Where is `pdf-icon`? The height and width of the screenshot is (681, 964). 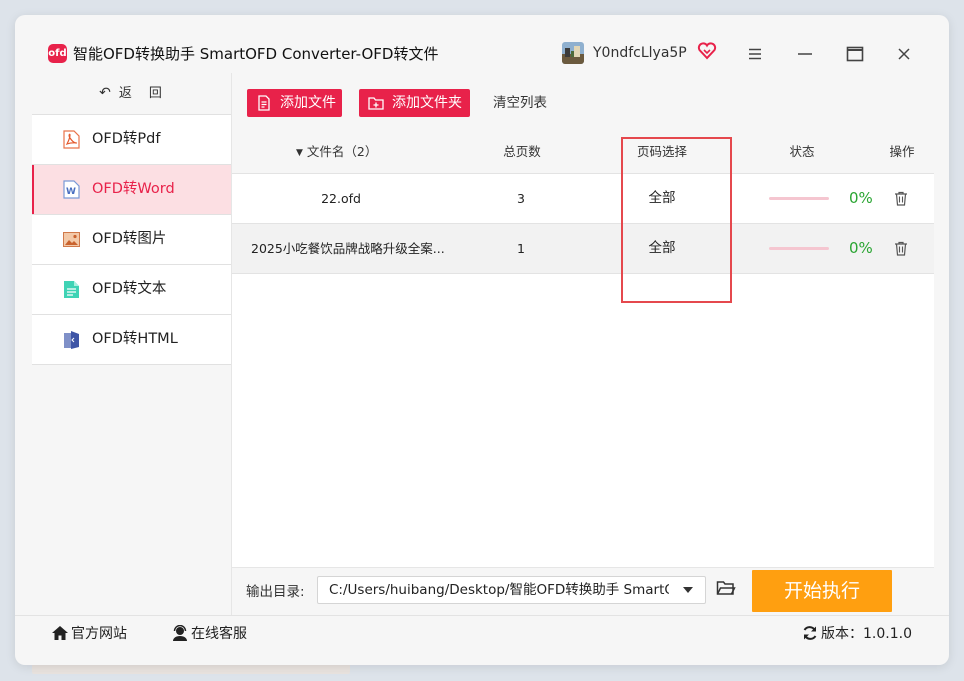 pdf-icon is located at coordinates (71, 139).